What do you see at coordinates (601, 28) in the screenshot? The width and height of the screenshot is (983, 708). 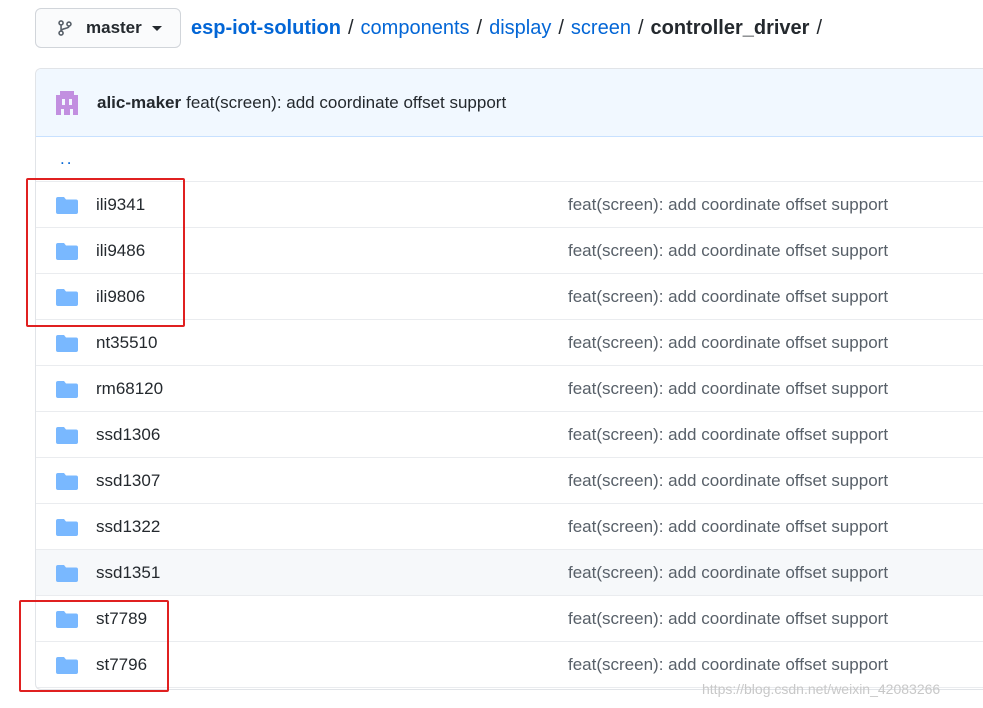 I see `breadcrumb-screen-link: screen` at bounding box center [601, 28].